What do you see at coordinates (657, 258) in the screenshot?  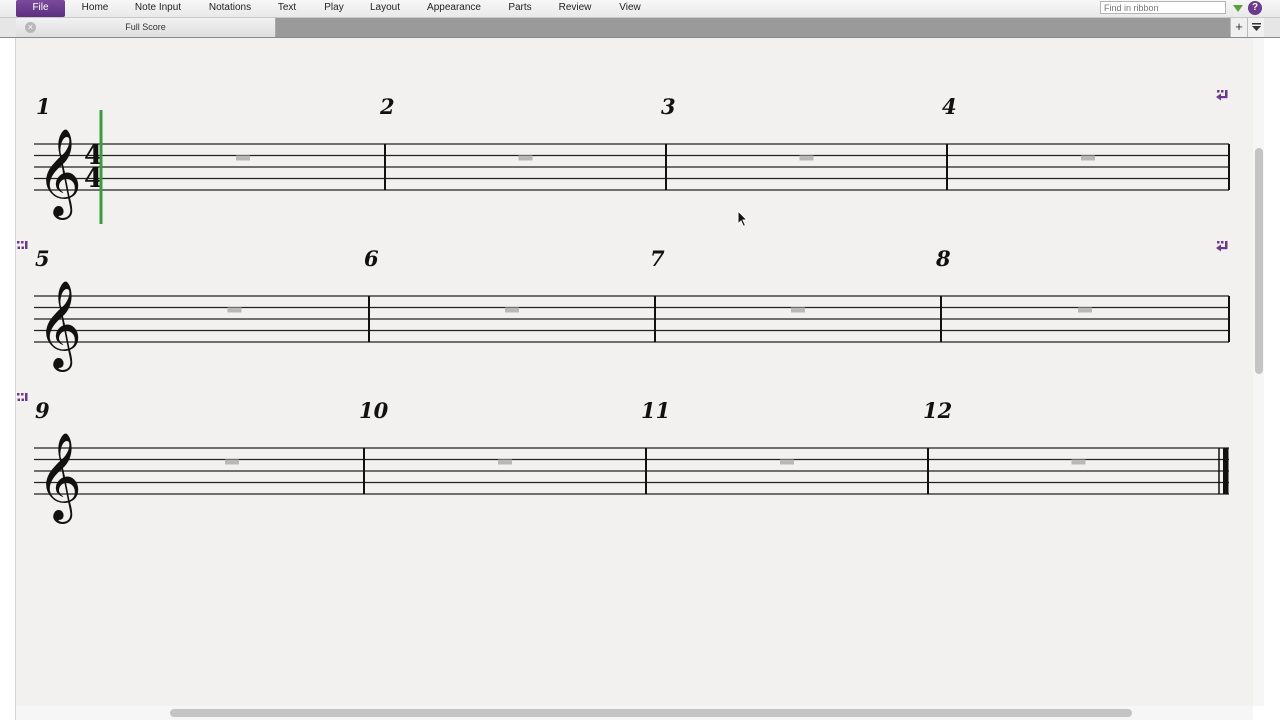 I see `measure-number: 7` at bounding box center [657, 258].